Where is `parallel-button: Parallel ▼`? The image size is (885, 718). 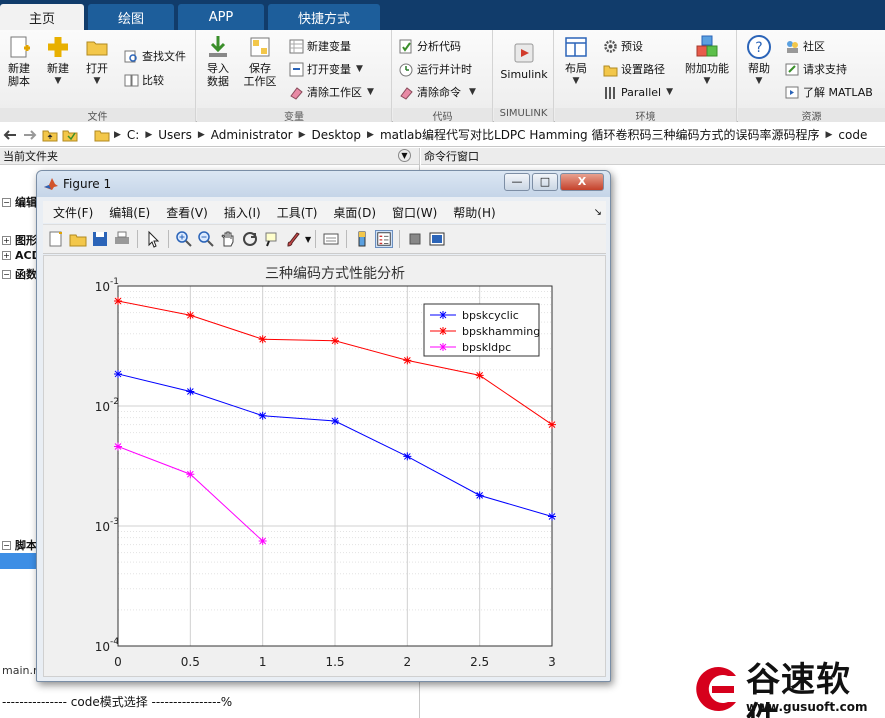
parallel-button: Parallel ▼ is located at coordinates (638, 92).